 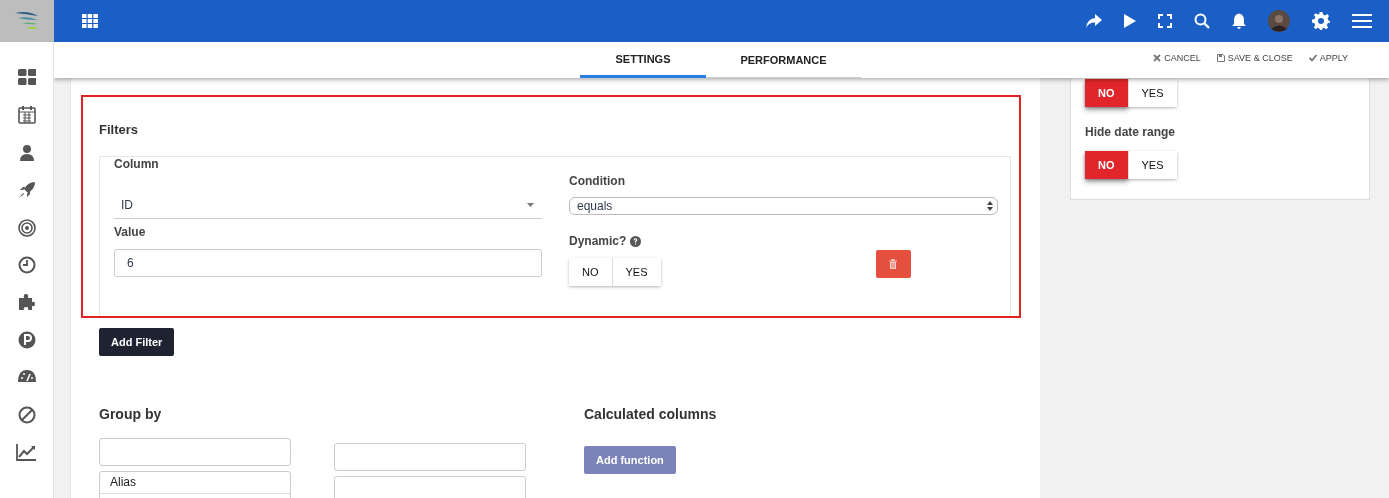 I want to click on help-icon, so click(x=636, y=241).